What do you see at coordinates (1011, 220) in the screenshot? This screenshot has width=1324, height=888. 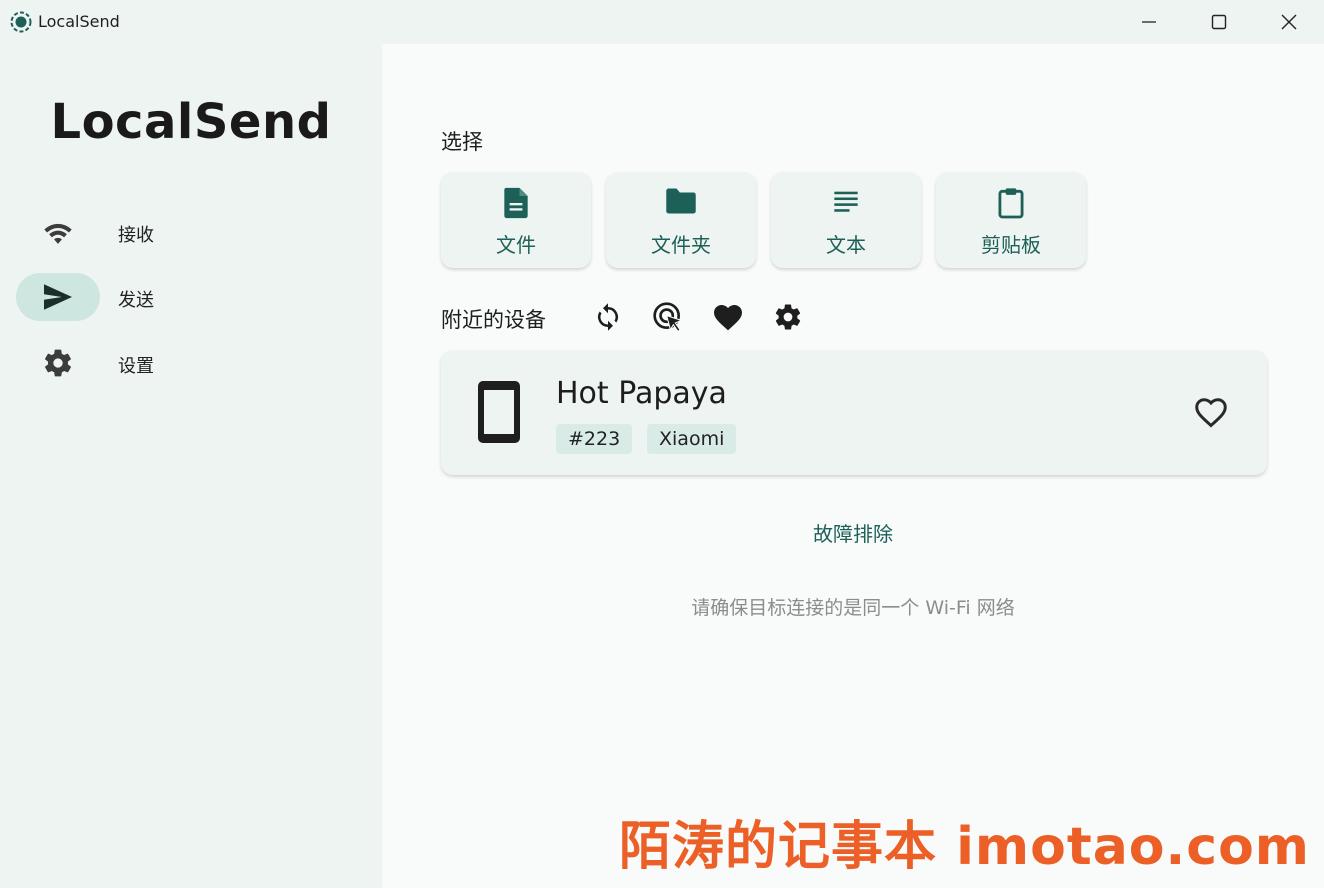 I see `select-clipboard-button: 剪贴板` at bounding box center [1011, 220].